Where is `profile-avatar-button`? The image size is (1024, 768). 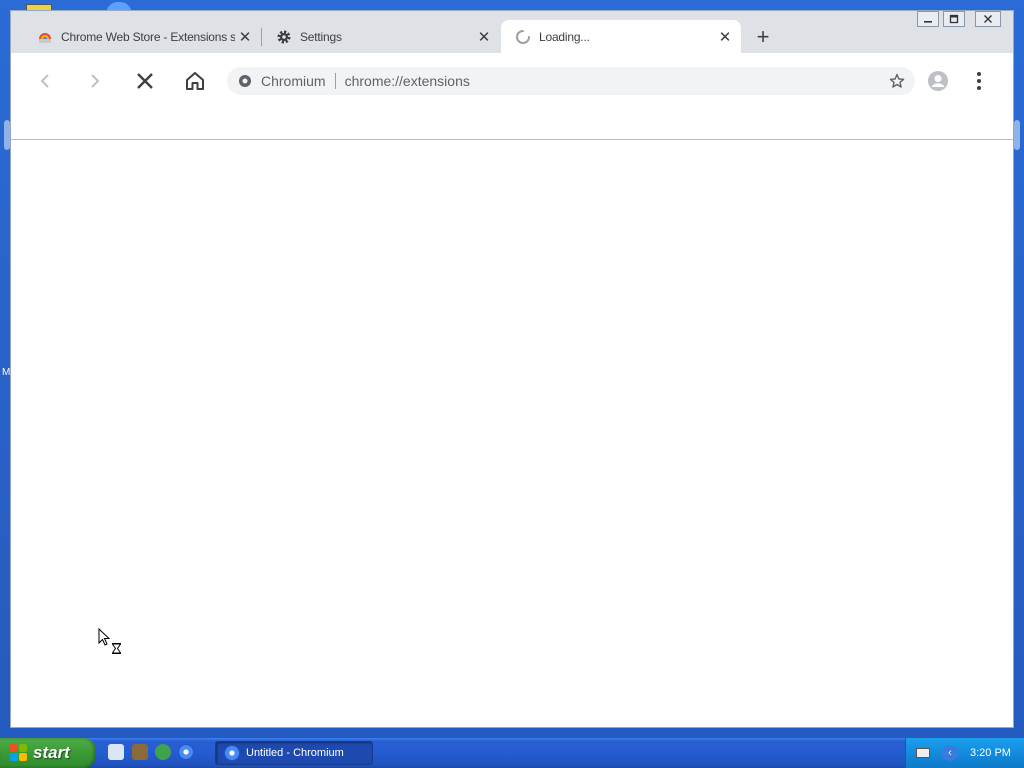
profile-avatar-button is located at coordinates (938, 81).